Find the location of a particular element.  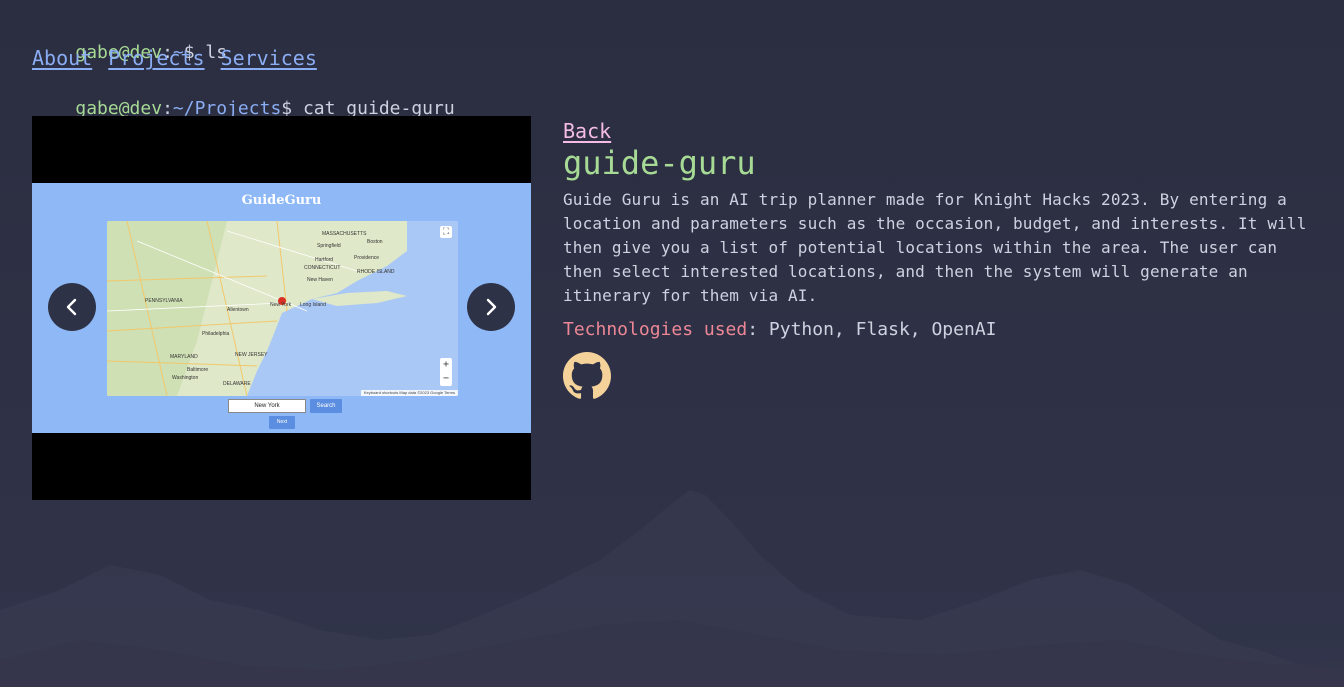

map-label: Hartford is located at coordinates (324, 260).